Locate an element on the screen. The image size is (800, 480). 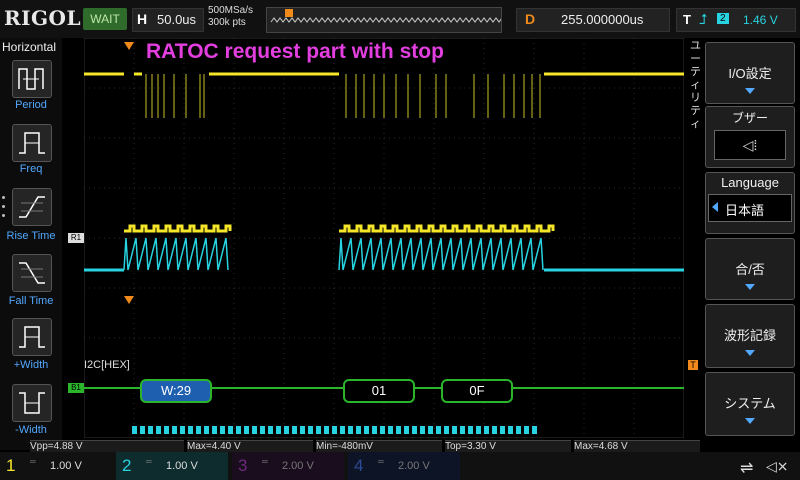
delay-box: D 255.000000us is located at coordinates (593, 20).